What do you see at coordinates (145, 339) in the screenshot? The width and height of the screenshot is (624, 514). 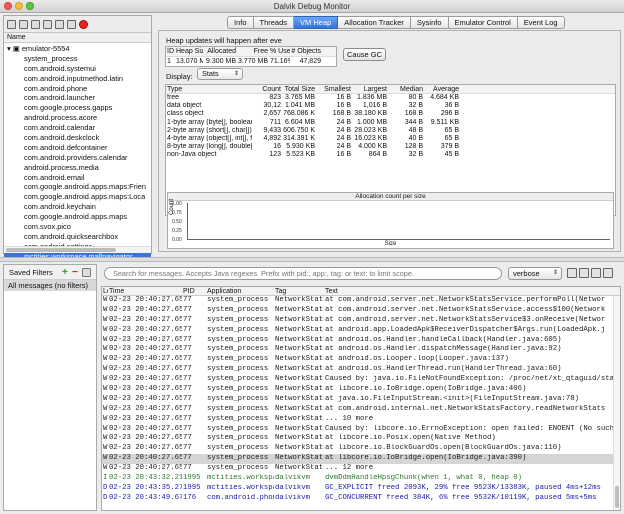 I see `log-cell: 02-23 20:40:27.657` at bounding box center [145, 339].